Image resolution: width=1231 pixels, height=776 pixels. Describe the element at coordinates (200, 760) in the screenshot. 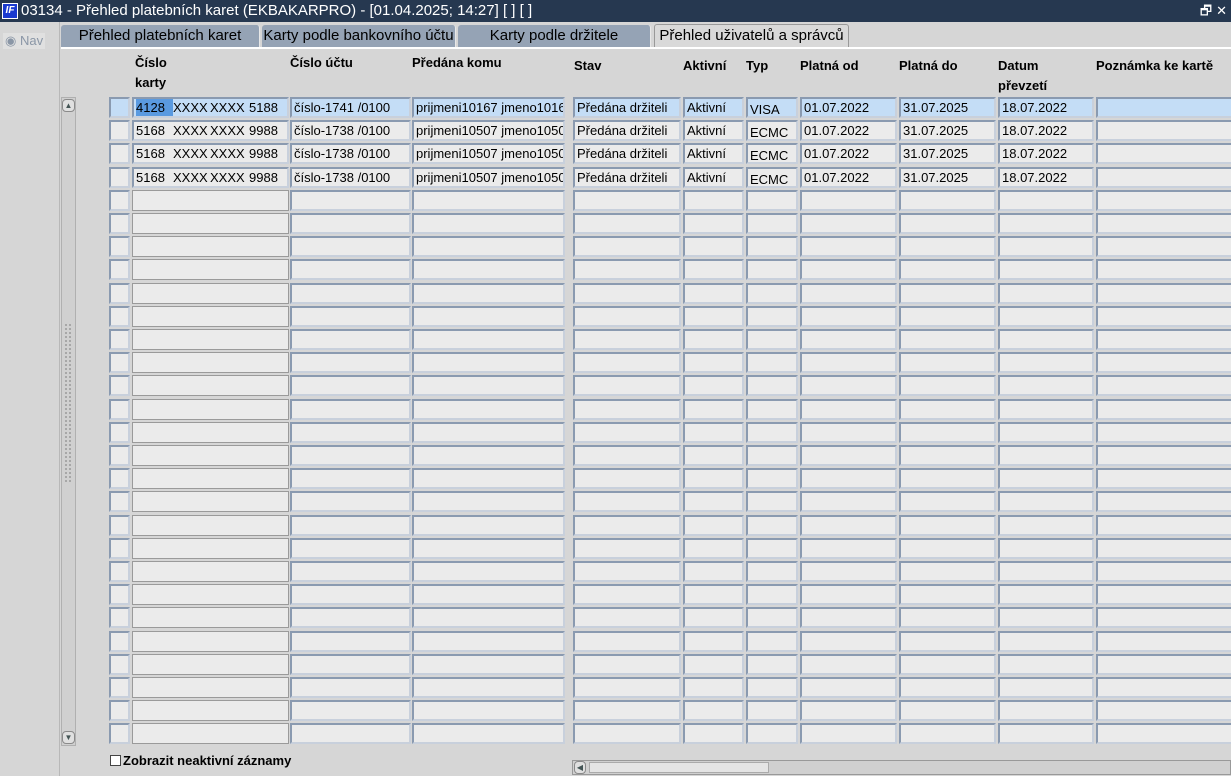

I see `show-inactive-checkbox: Zobrazit neaktivní záznamy` at that location.